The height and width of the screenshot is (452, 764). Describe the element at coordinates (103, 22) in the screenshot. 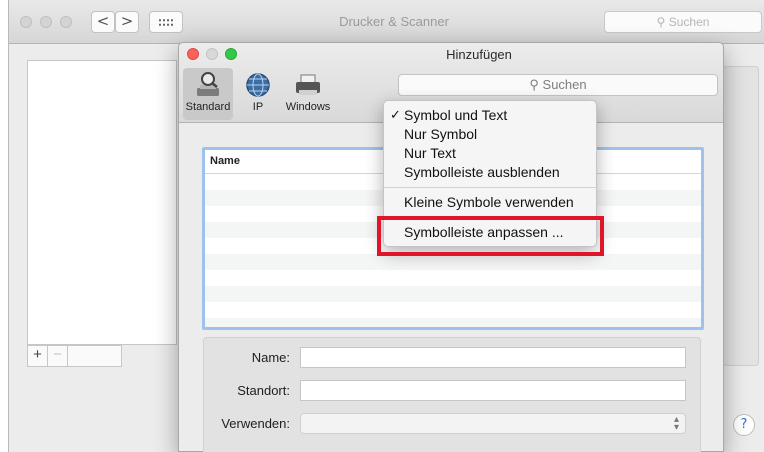

I see `back-button: <` at that location.